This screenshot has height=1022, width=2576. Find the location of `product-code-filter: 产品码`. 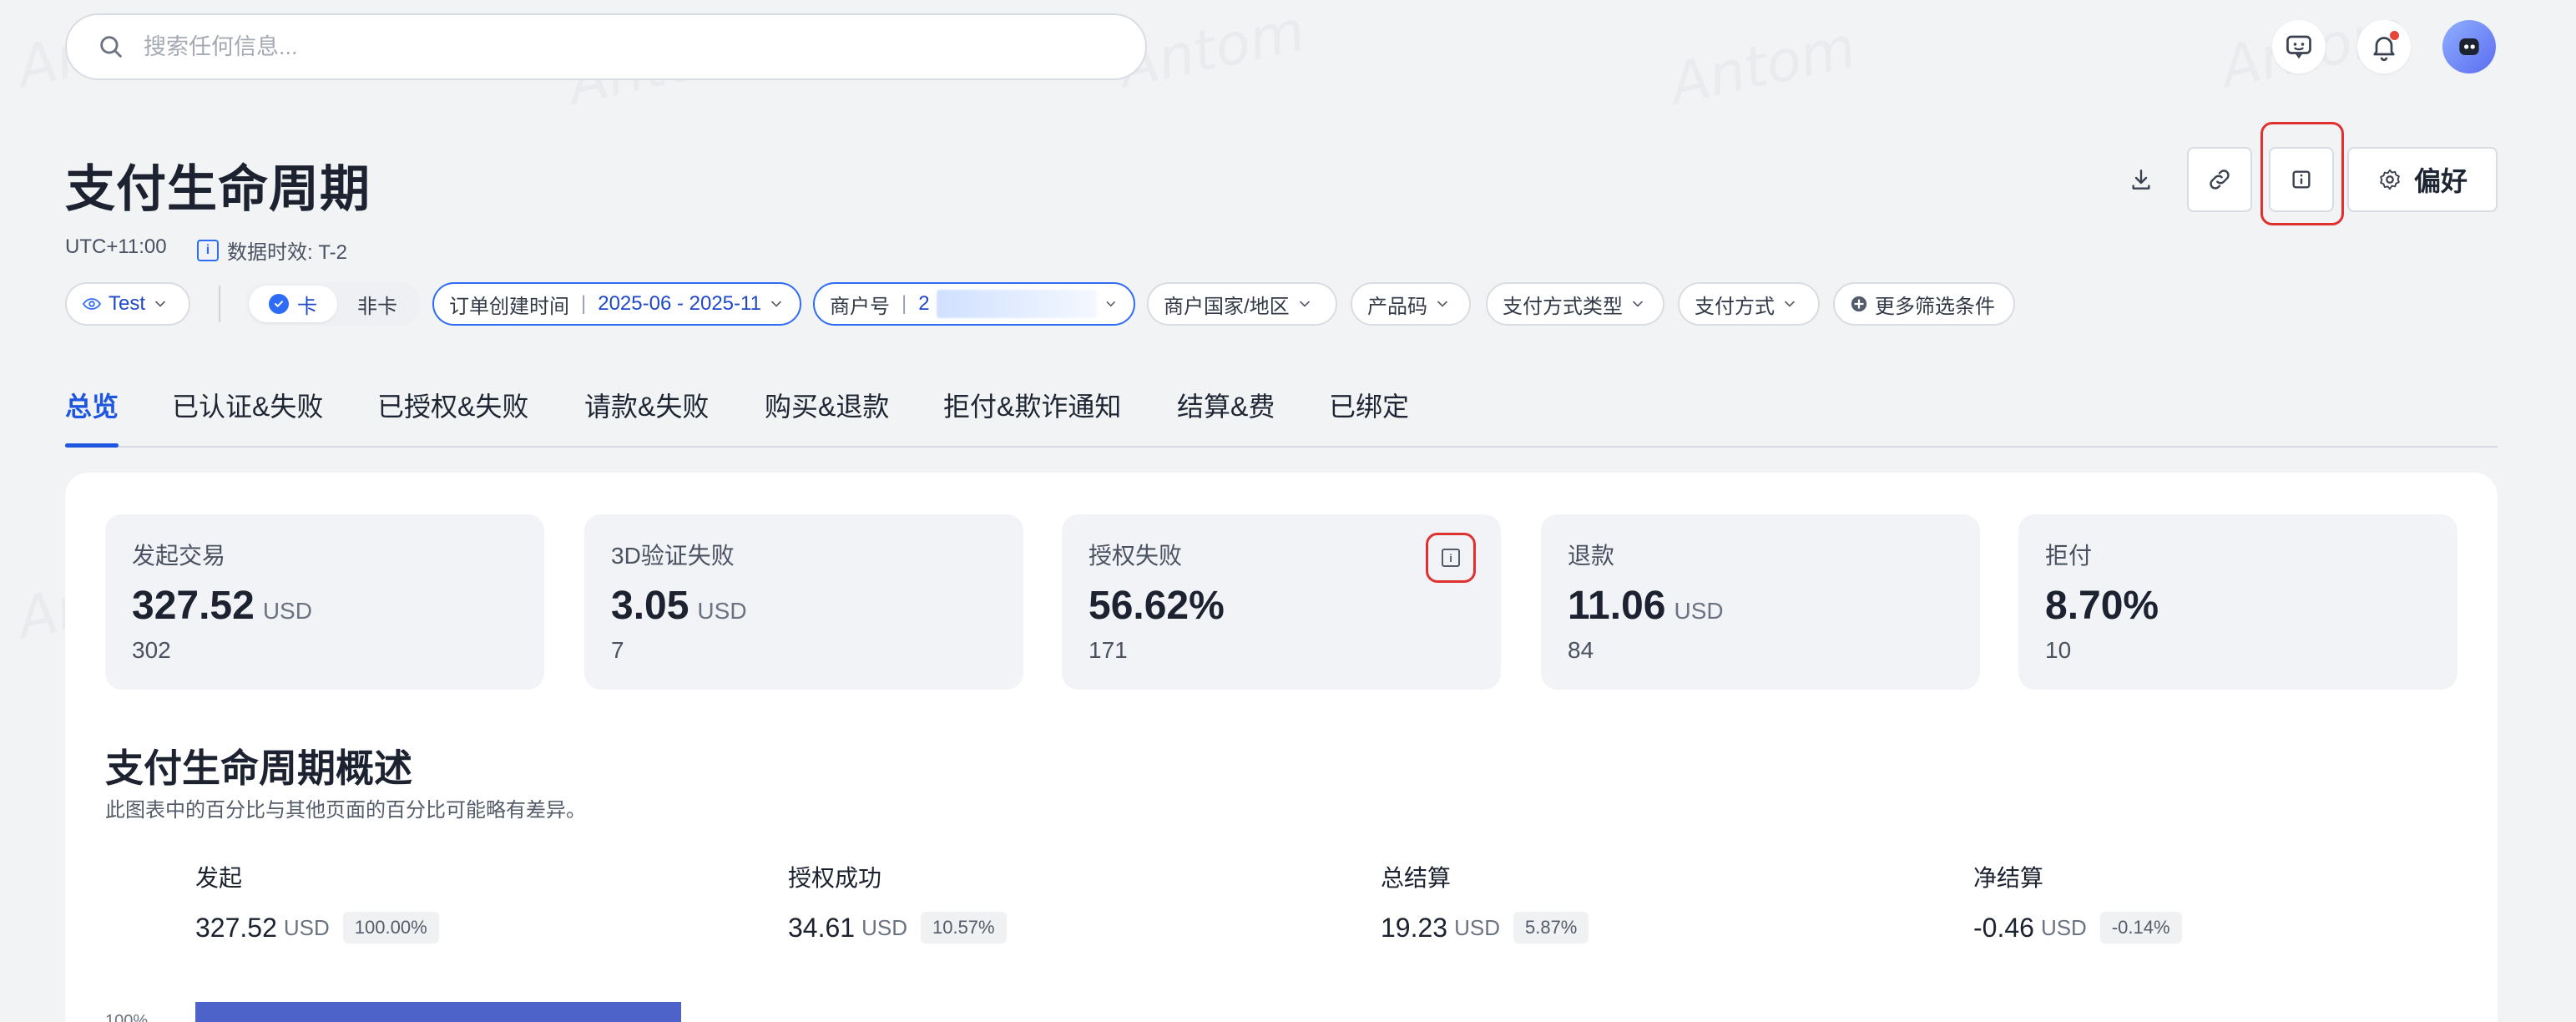

product-code-filter: 产品码 is located at coordinates (1411, 304).